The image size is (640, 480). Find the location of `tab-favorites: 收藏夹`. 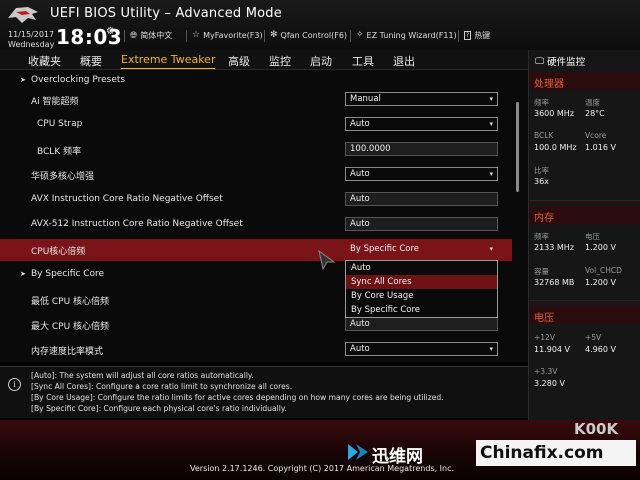

tab-favorites: 收藏夹 is located at coordinates (44, 61).